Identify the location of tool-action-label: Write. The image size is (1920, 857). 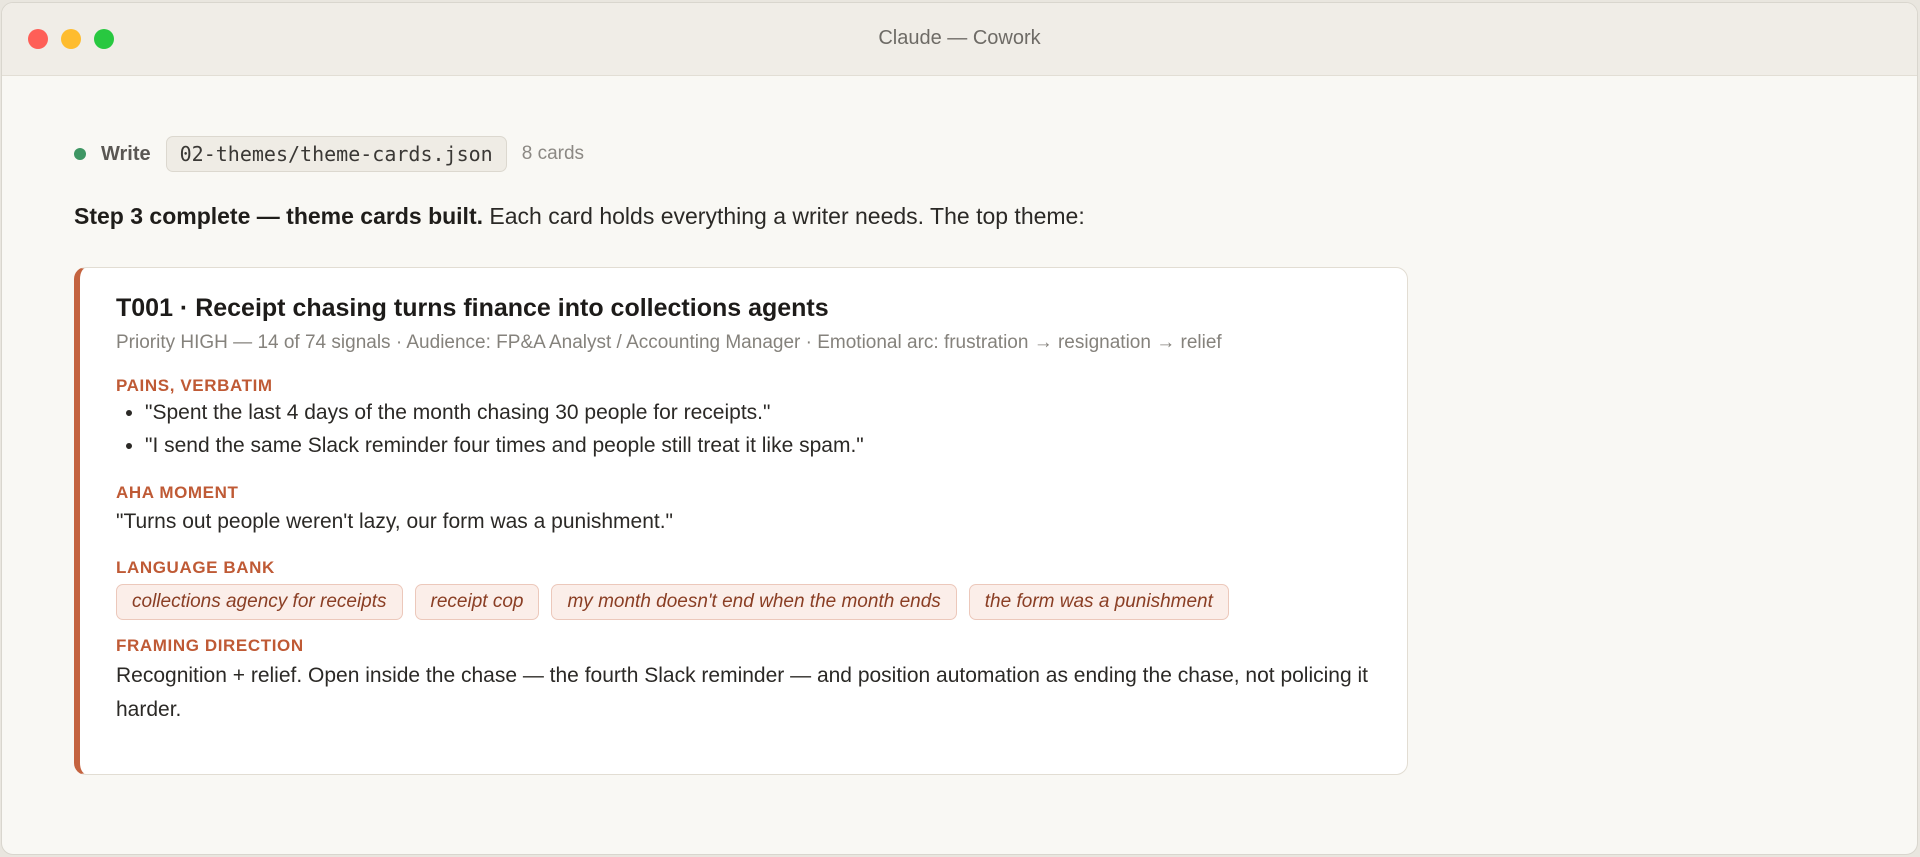
(126, 153).